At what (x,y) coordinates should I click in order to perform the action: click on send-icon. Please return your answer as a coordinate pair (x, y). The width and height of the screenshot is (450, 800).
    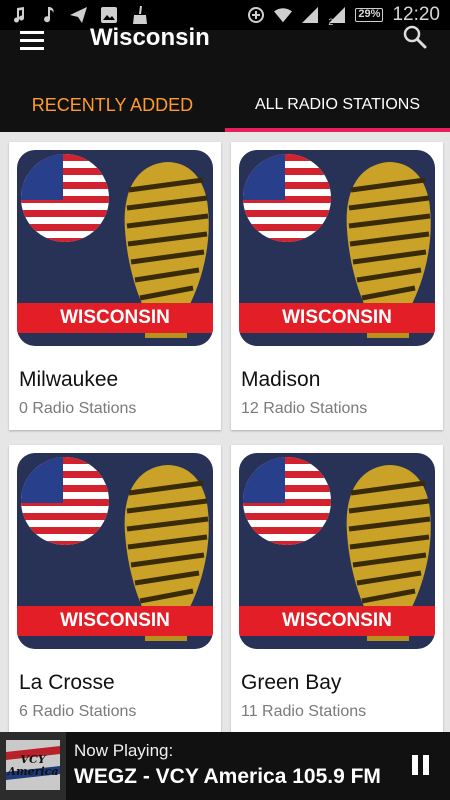
    Looking at the image, I should click on (79, 15).